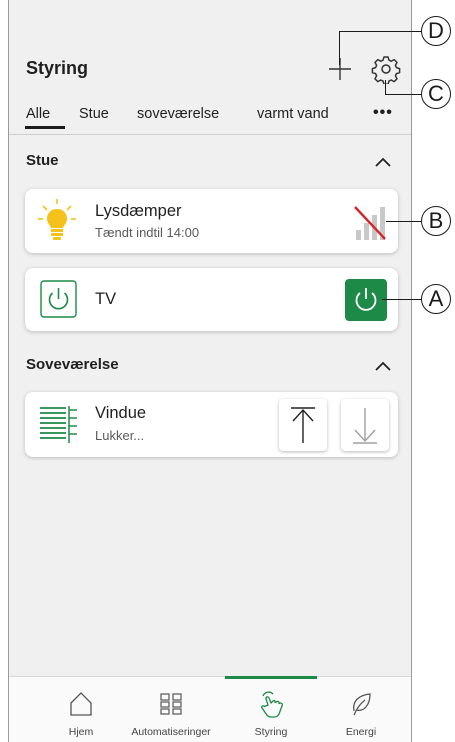 The image size is (455, 742). I want to click on device-name: TV, so click(106, 299).